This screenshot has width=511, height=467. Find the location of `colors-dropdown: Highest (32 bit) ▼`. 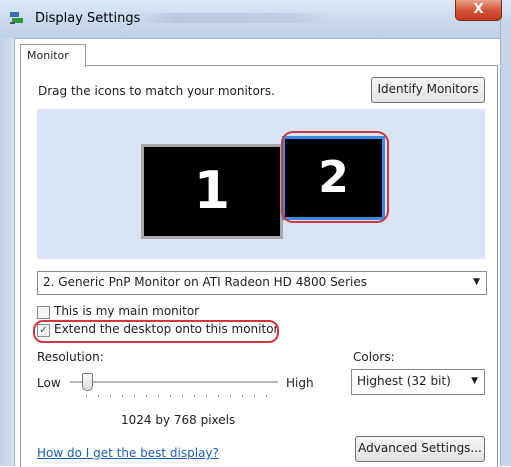

colors-dropdown: Highest (32 bit) ▼ is located at coordinates (418, 382).